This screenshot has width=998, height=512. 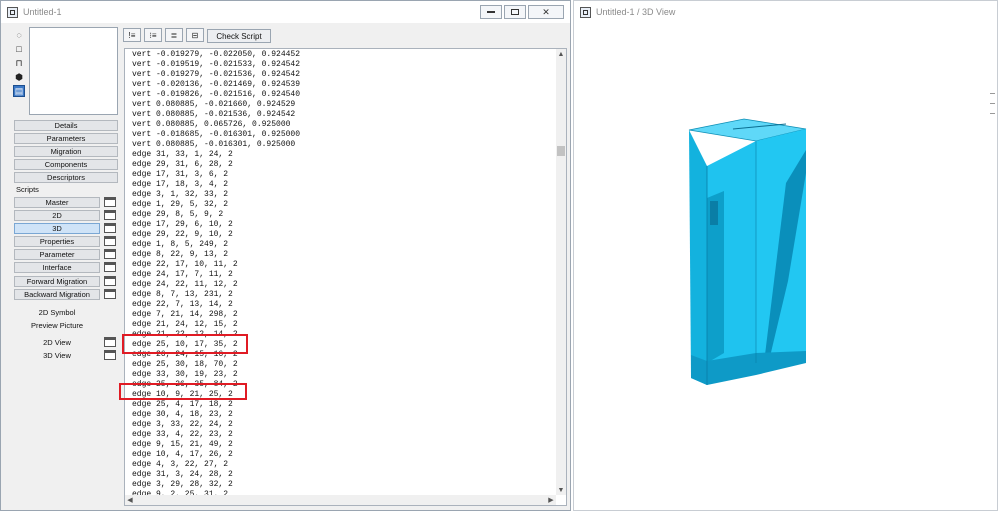 What do you see at coordinates (342, 75) in the screenshot?
I see `code-line: vert -0.019279, -0.021536, 0.924542` at bounding box center [342, 75].